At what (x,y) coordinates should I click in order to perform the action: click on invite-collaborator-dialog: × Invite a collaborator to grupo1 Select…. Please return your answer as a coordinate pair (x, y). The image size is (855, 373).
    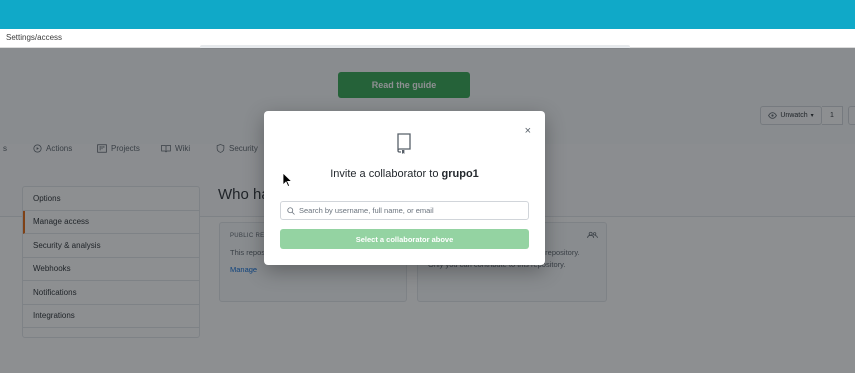
    Looking at the image, I should click on (404, 188).